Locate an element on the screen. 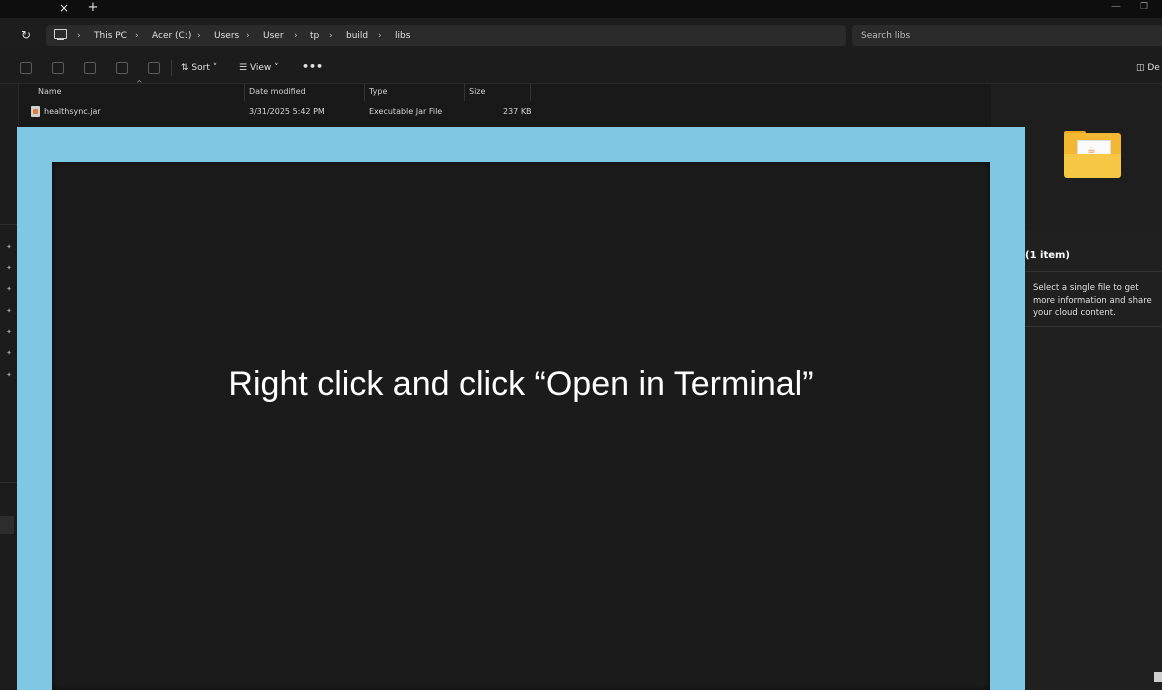  breadcrumb-tp: tp is located at coordinates (314, 36).